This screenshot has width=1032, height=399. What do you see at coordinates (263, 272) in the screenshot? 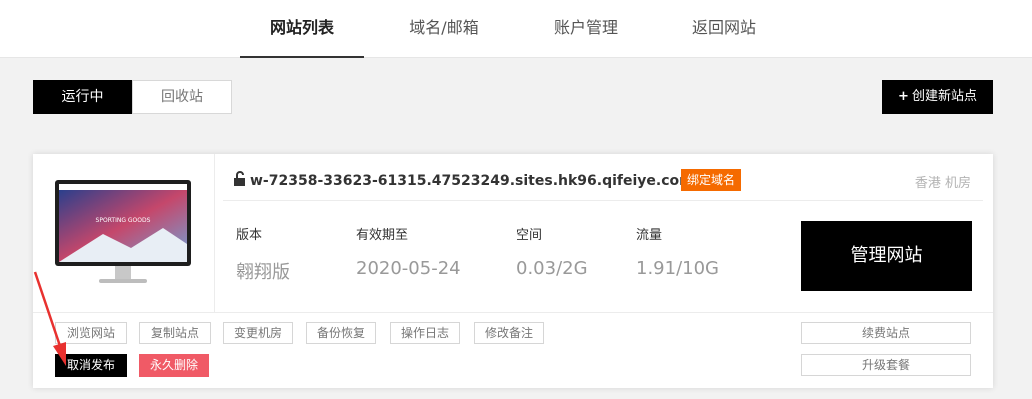
I see `stat-value-version: 翱翔版` at bounding box center [263, 272].